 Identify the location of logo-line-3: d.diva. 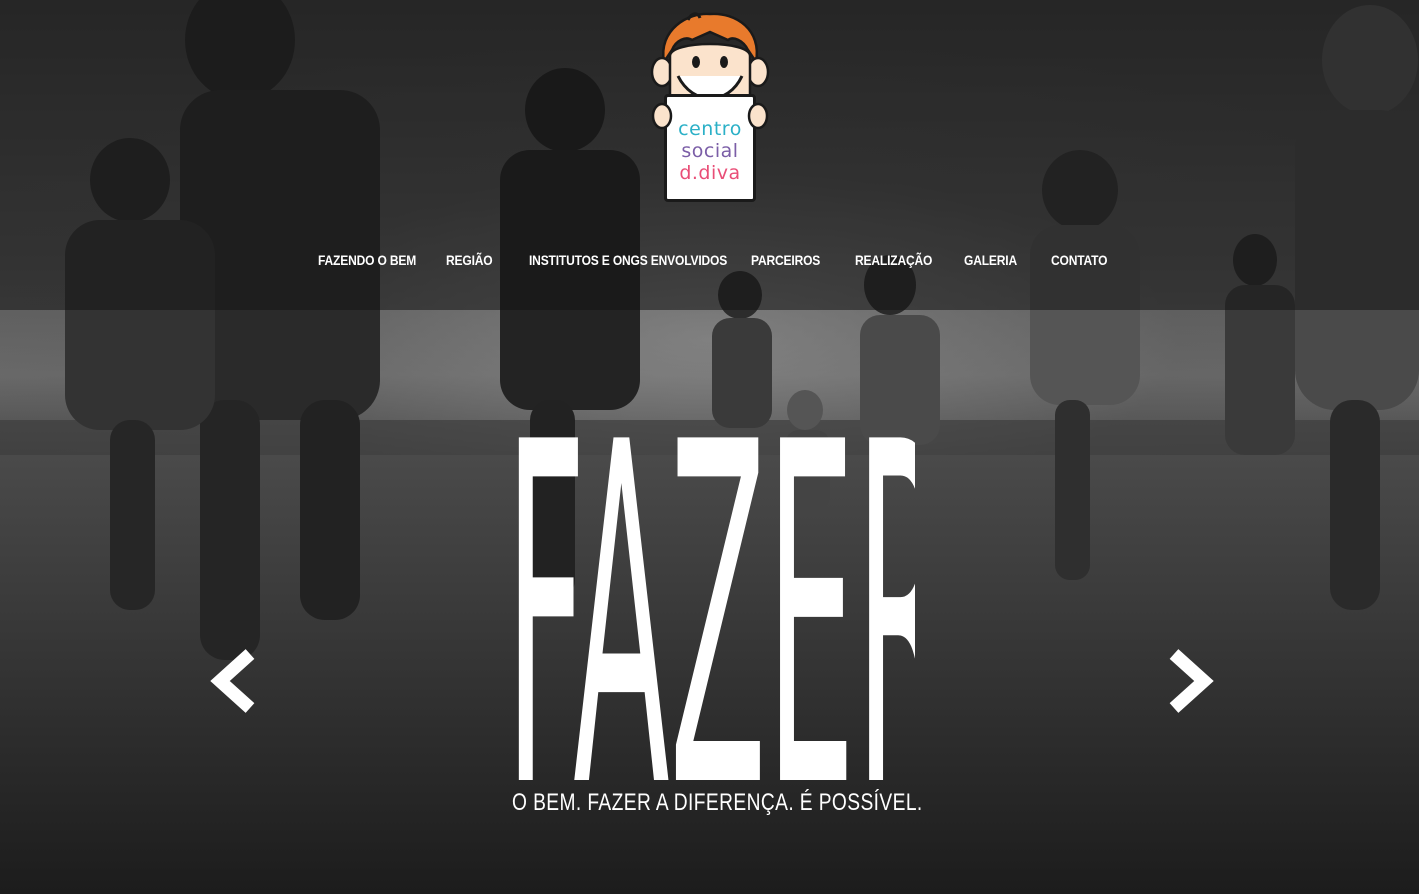
(710, 173).